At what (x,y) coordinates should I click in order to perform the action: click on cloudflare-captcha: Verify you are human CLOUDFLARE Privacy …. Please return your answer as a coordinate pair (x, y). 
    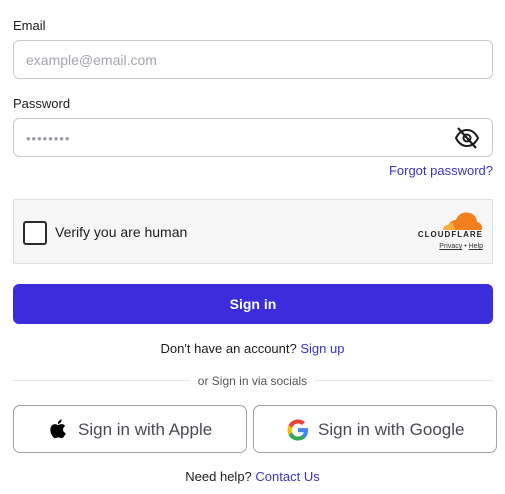
    Looking at the image, I should click on (253, 231).